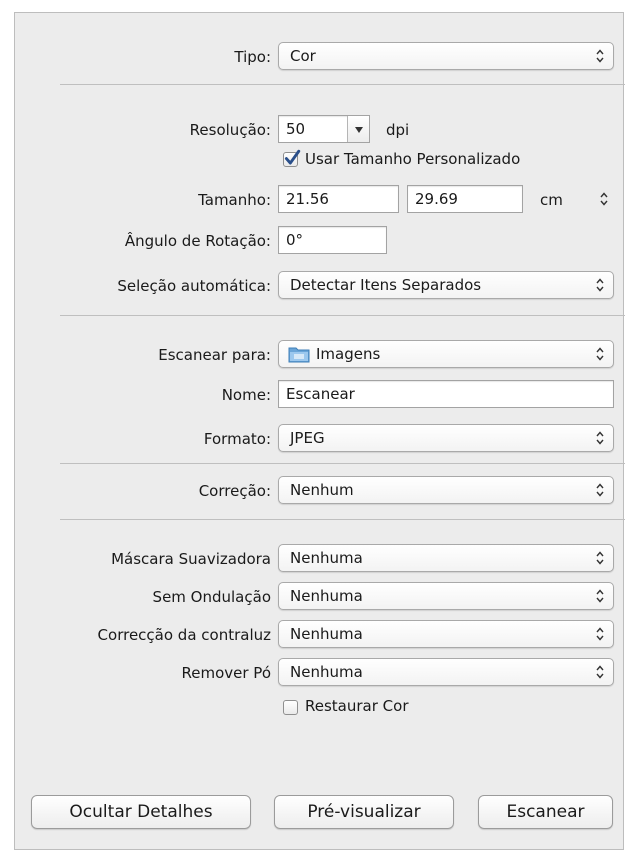  Describe the element at coordinates (348, 354) in the screenshot. I see `escanear-para-value: Imagens` at that location.